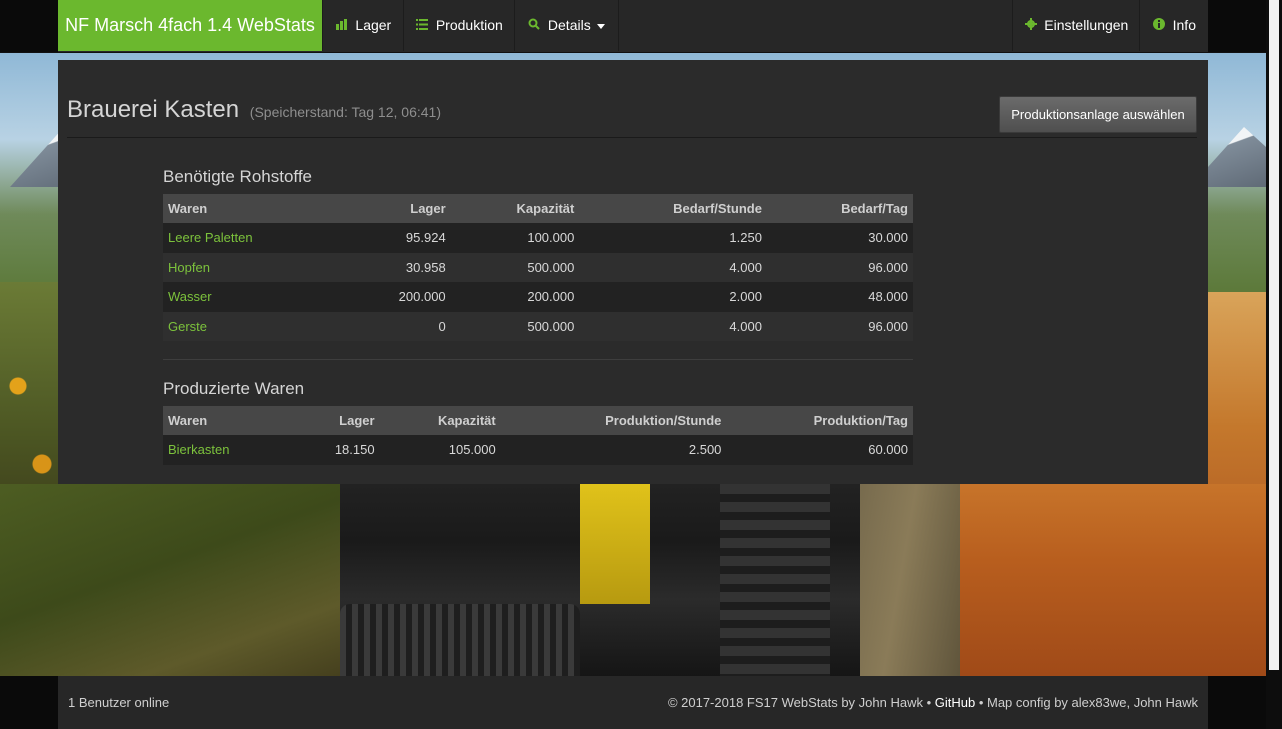 The width and height of the screenshot is (1282, 729). What do you see at coordinates (345, 112) in the screenshot?
I see `save-state-subtitle: (Speicherstand: Tag 12, 06:41)` at bounding box center [345, 112].